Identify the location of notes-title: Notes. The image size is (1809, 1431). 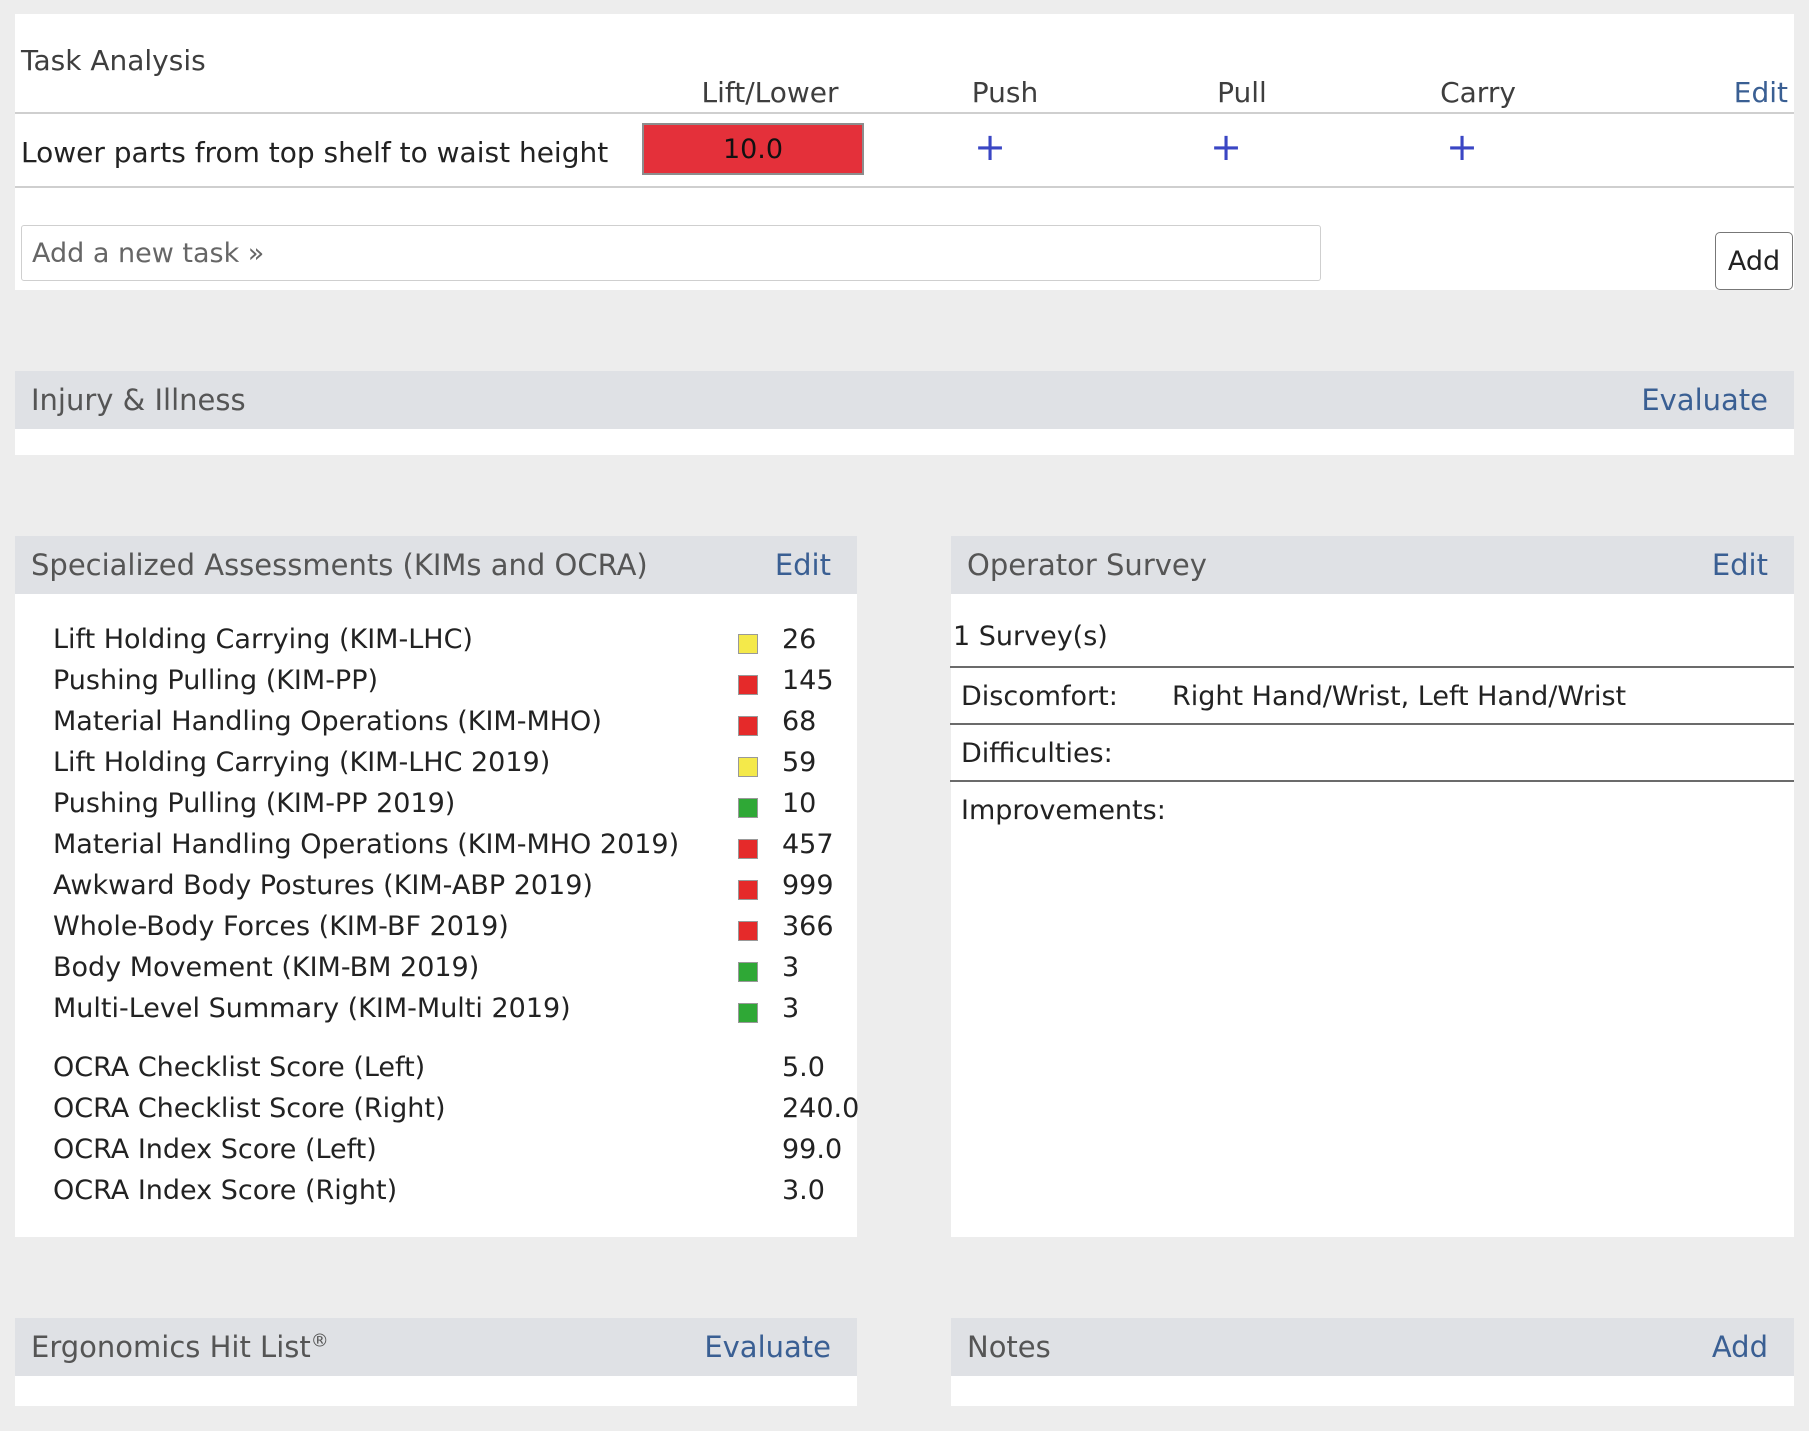
(1009, 1347).